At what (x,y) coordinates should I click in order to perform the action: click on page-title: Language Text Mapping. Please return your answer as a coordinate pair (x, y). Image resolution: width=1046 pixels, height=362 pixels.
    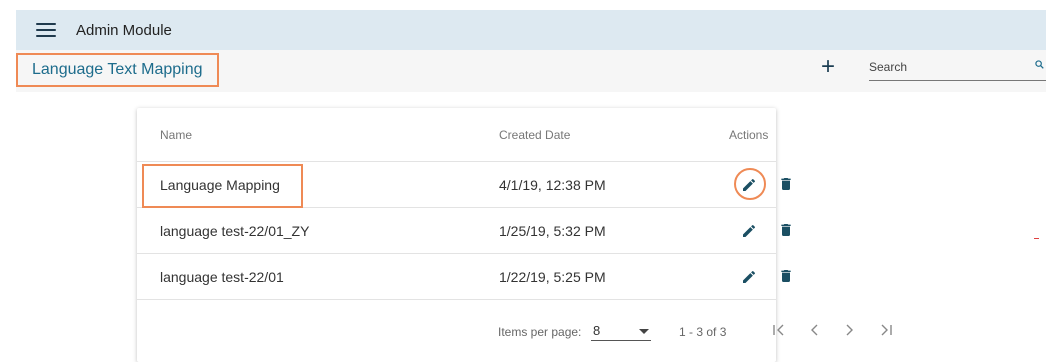
    Looking at the image, I should click on (117, 69).